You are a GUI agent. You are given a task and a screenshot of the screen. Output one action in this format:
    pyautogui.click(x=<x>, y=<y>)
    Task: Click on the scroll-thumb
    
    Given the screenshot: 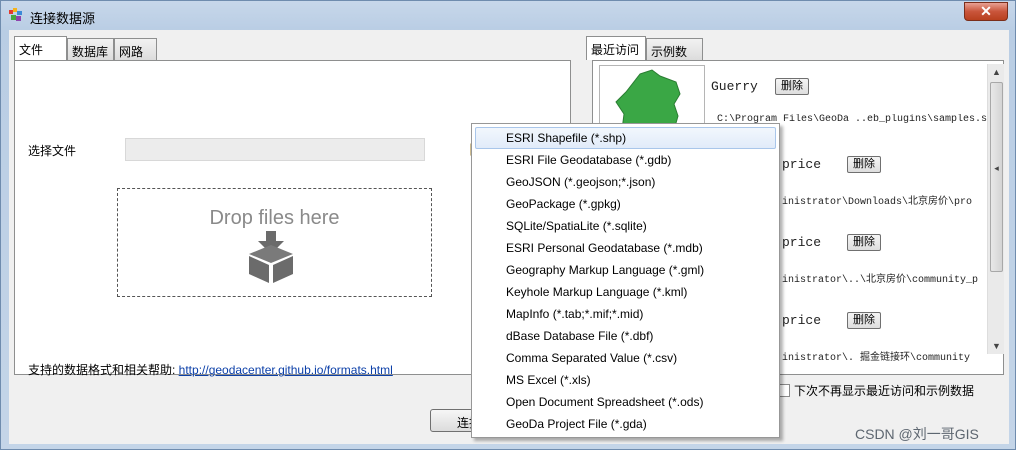 What is the action you would take?
    pyautogui.click(x=996, y=177)
    